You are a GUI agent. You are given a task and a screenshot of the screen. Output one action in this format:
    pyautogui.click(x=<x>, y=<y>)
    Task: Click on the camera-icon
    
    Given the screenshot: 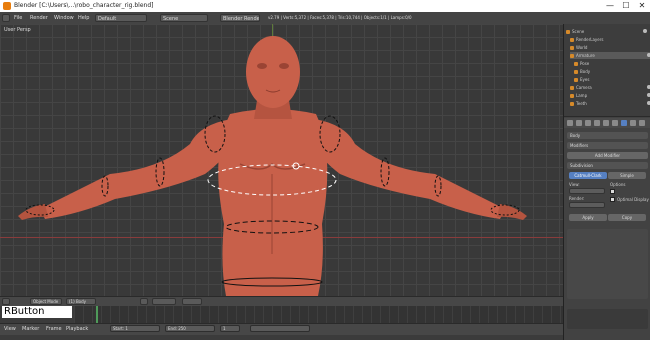 What is the action you would take?
    pyautogui.click(x=572, y=88)
    